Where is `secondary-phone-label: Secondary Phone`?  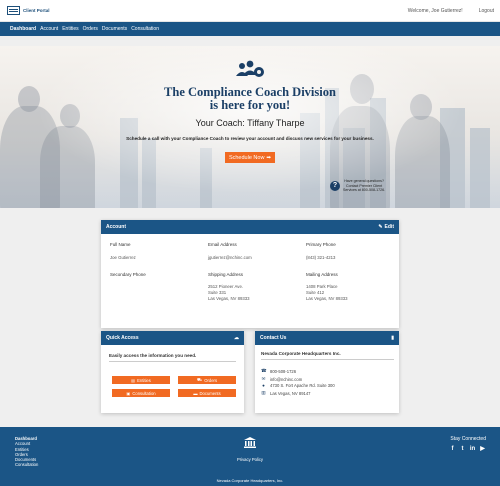
secondary-phone-label: Secondary Phone is located at coordinates (128, 274).